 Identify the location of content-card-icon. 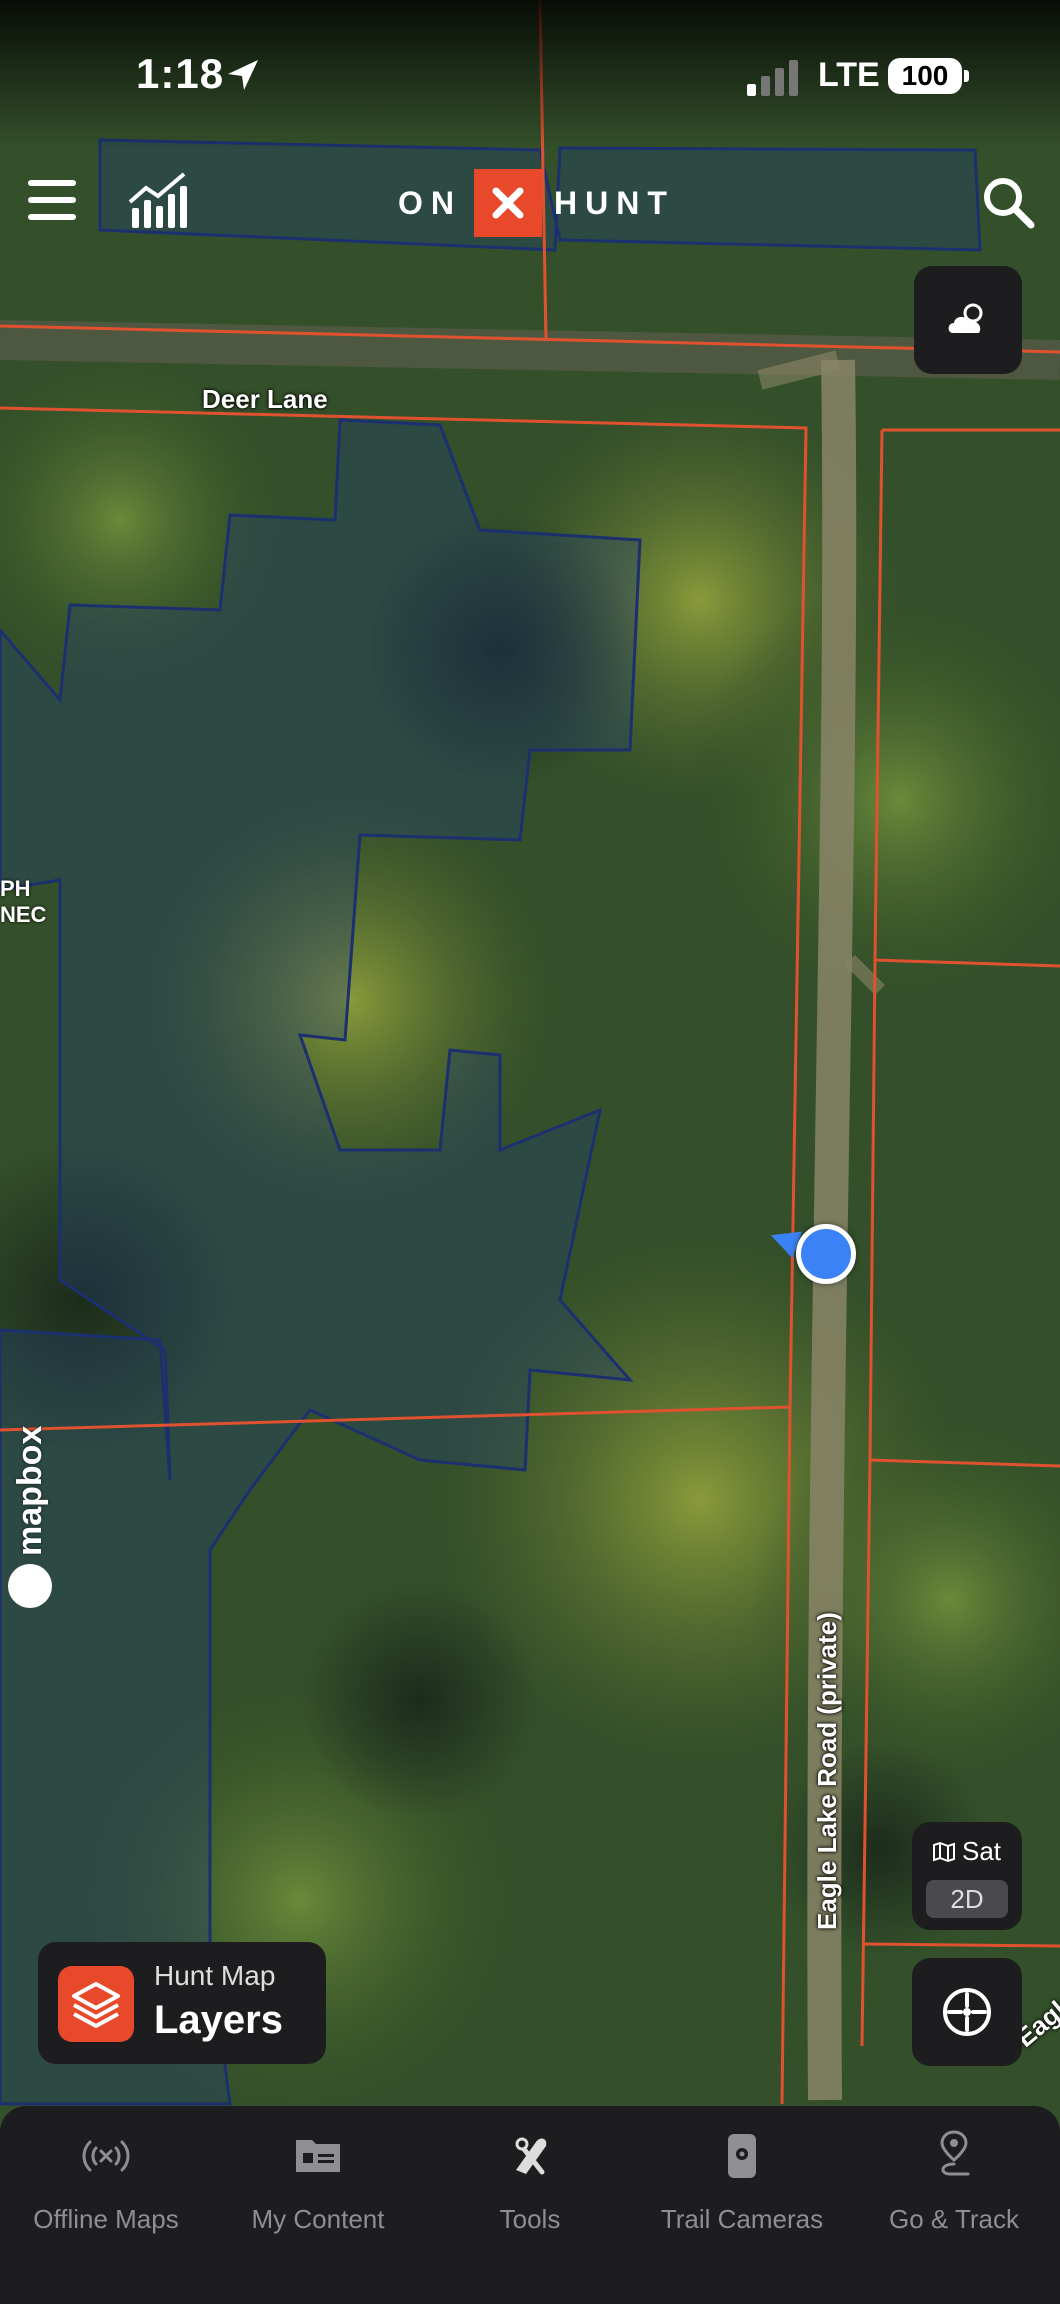
(318, 2156).